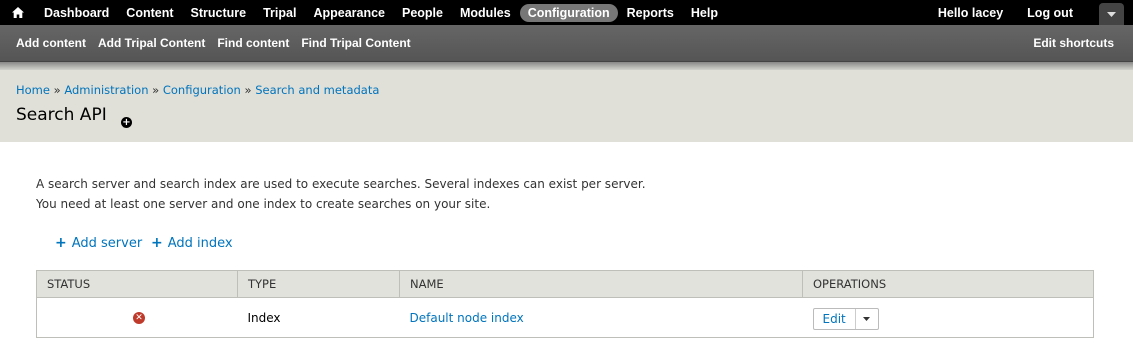 This screenshot has height=363, width=1133. Describe the element at coordinates (566, 66) in the screenshot. I see `shortcuts-shadow` at that location.